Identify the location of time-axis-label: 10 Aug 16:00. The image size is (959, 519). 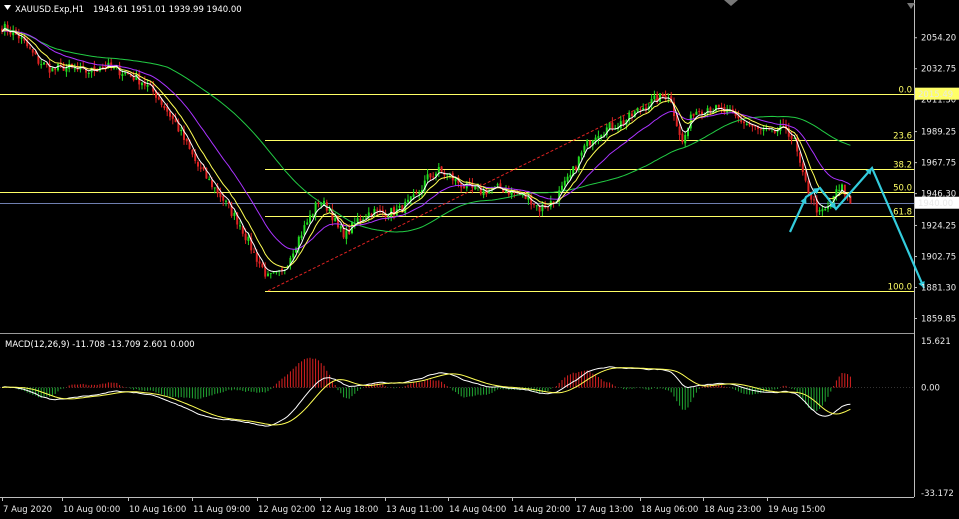
(157, 510).